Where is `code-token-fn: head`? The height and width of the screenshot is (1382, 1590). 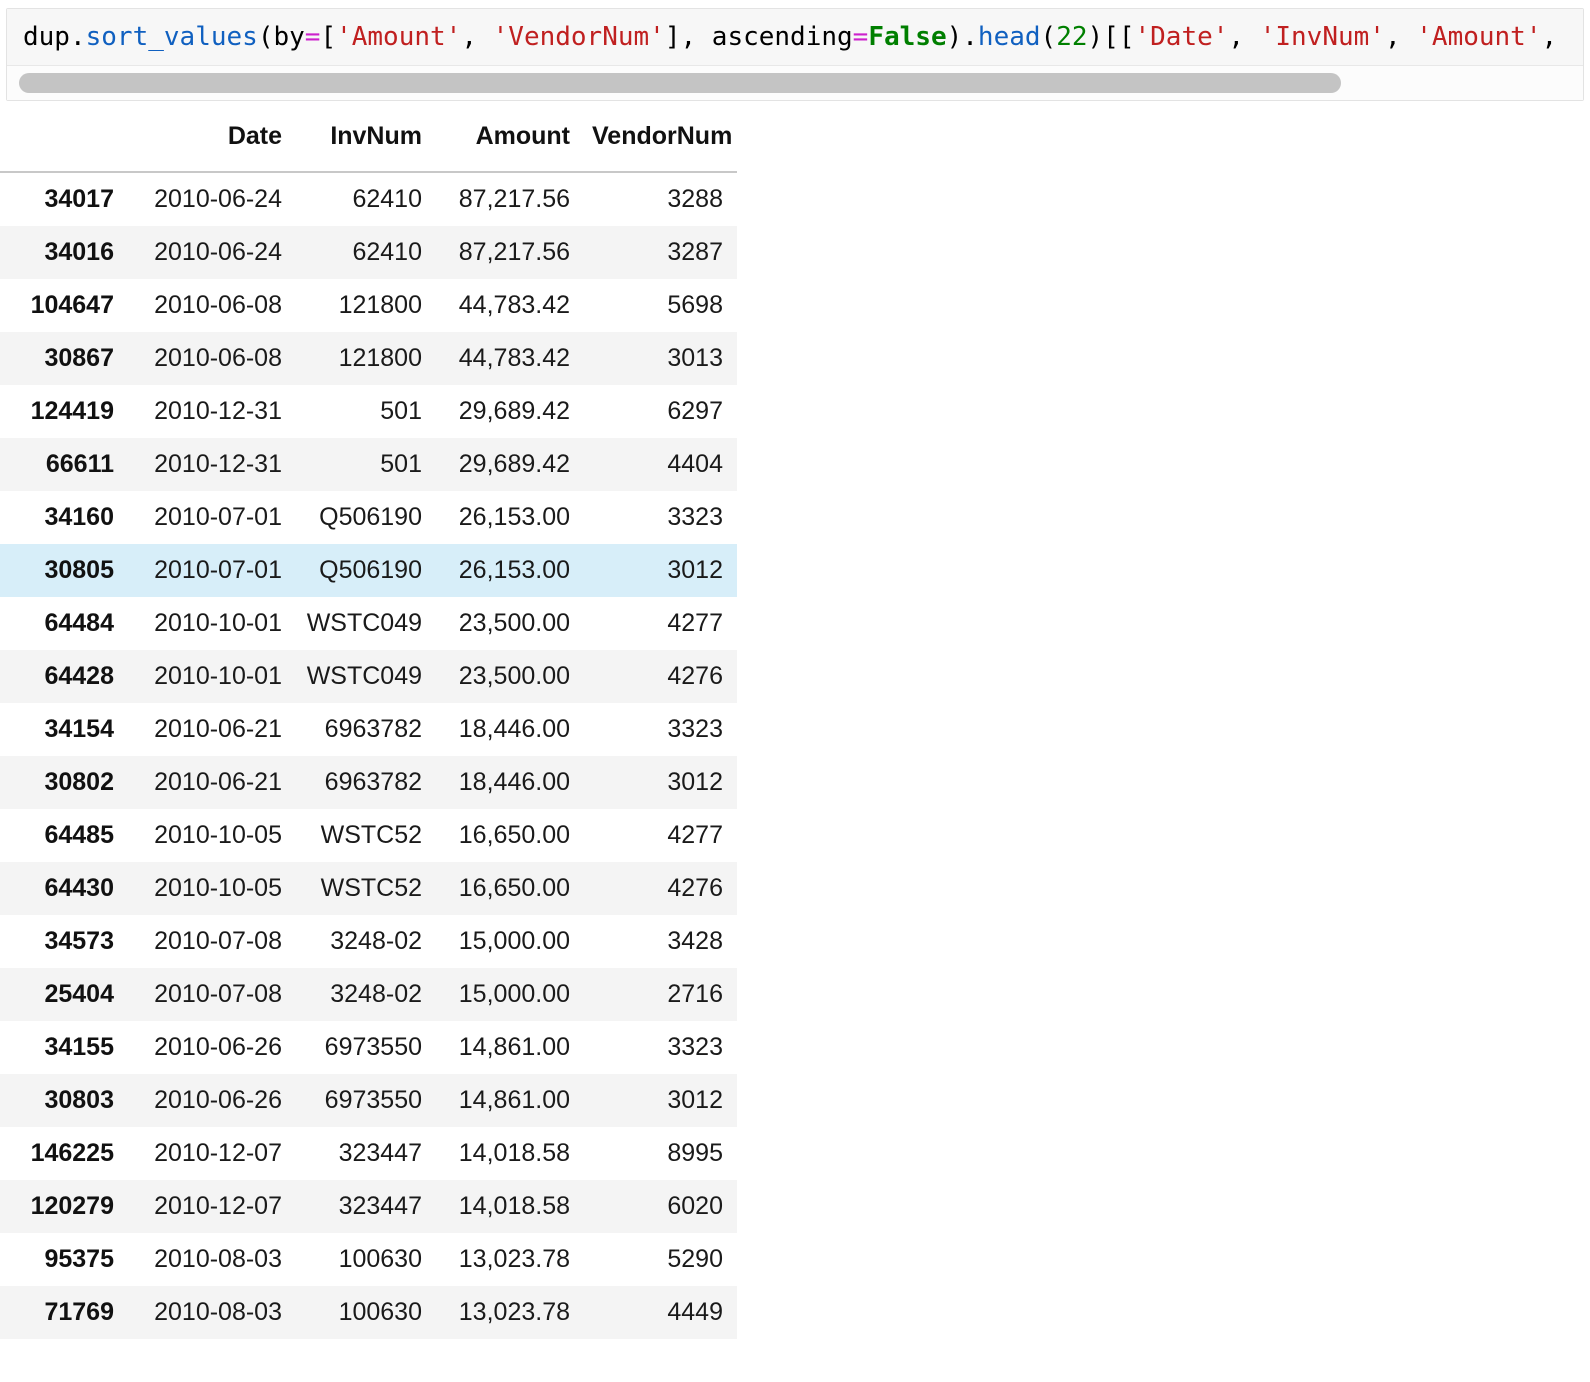
code-token-fn: head is located at coordinates (1009, 37).